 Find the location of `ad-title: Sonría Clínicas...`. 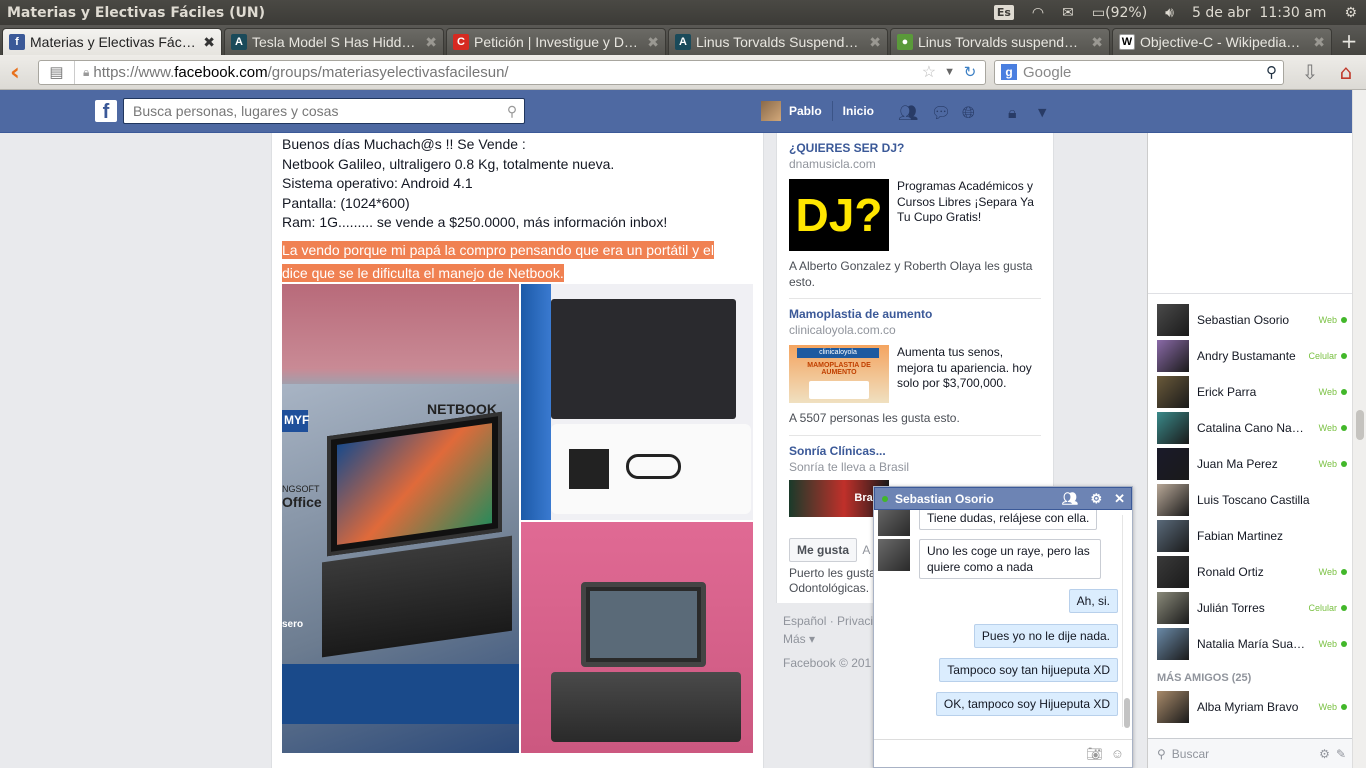

ad-title: Sonría Clínicas... is located at coordinates (915, 451).